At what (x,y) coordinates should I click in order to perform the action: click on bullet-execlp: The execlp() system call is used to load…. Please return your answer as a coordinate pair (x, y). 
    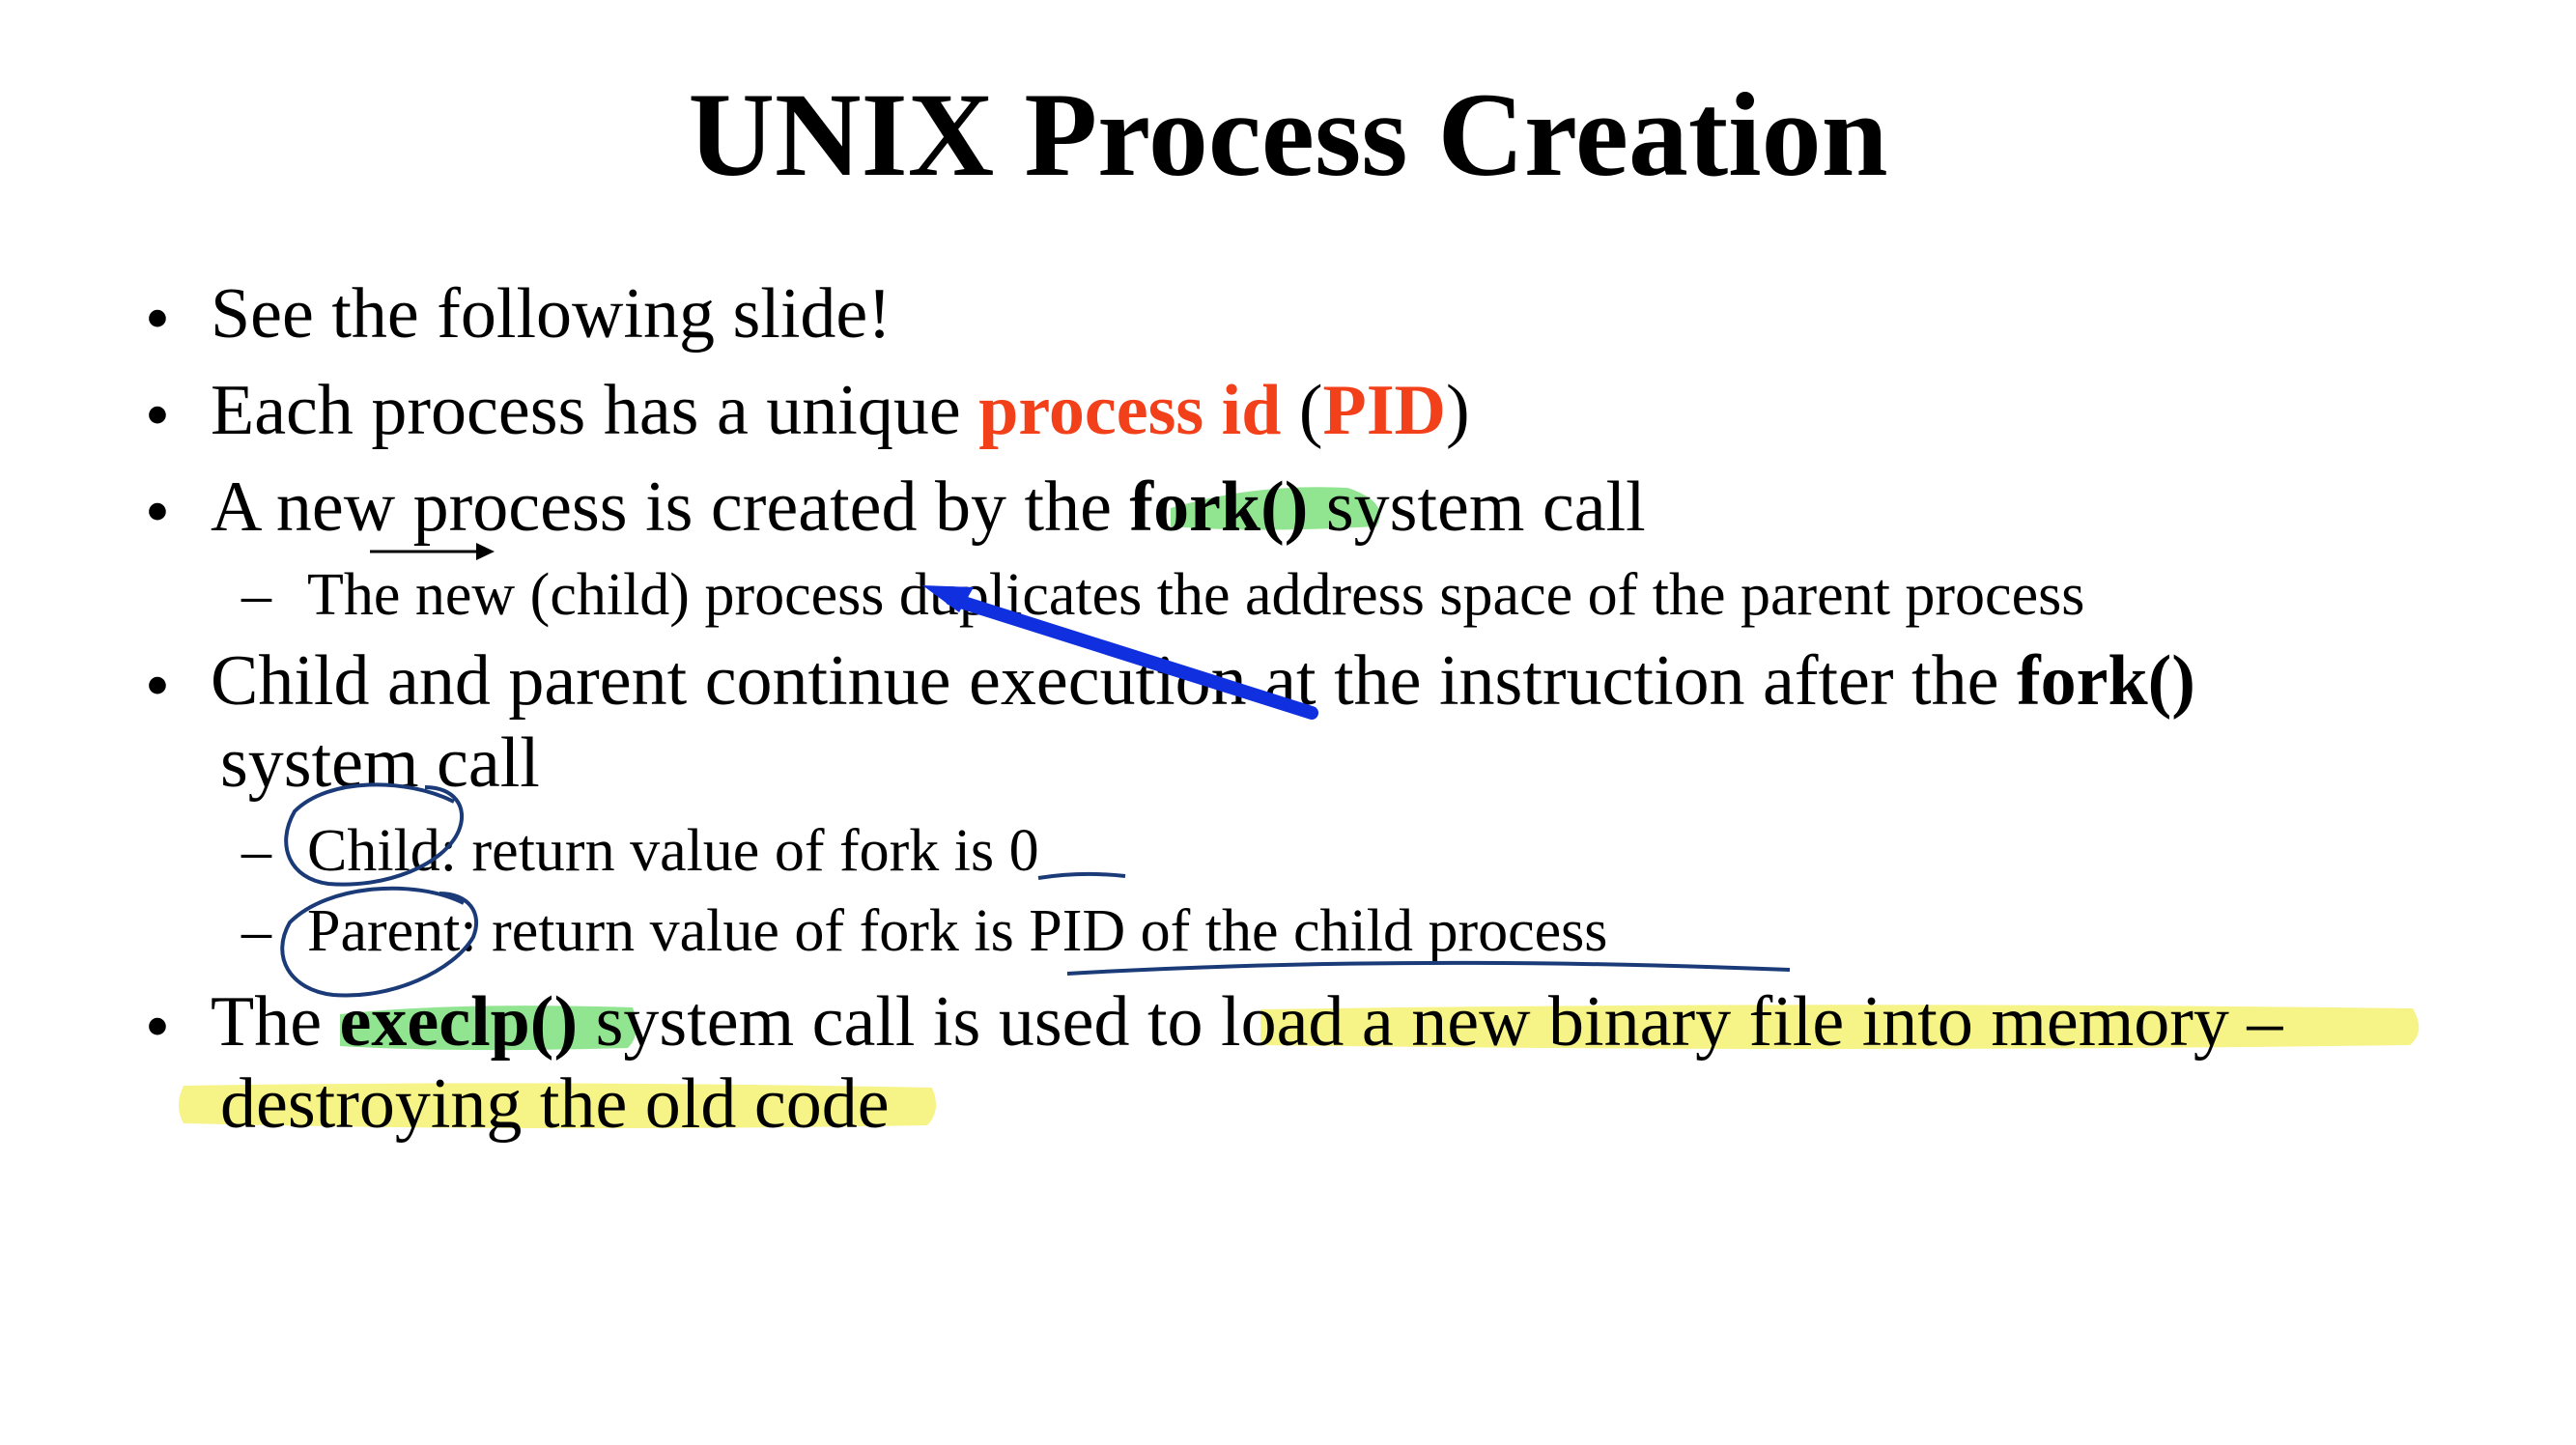
    Looking at the image, I should click on (1246, 1022).